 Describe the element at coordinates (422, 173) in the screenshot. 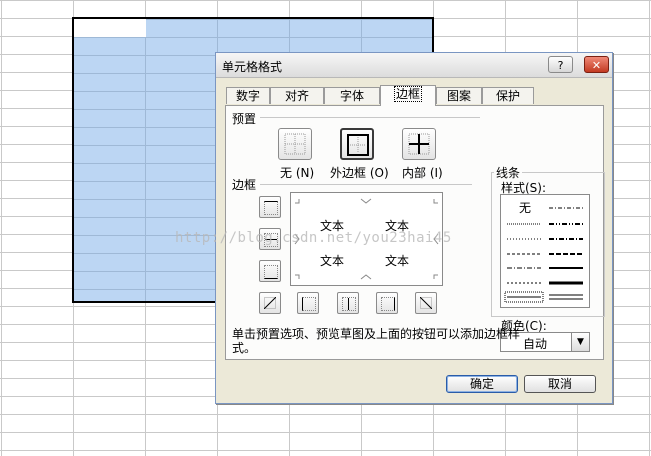

I see `preset-inside-label: 内部 (I)` at that location.